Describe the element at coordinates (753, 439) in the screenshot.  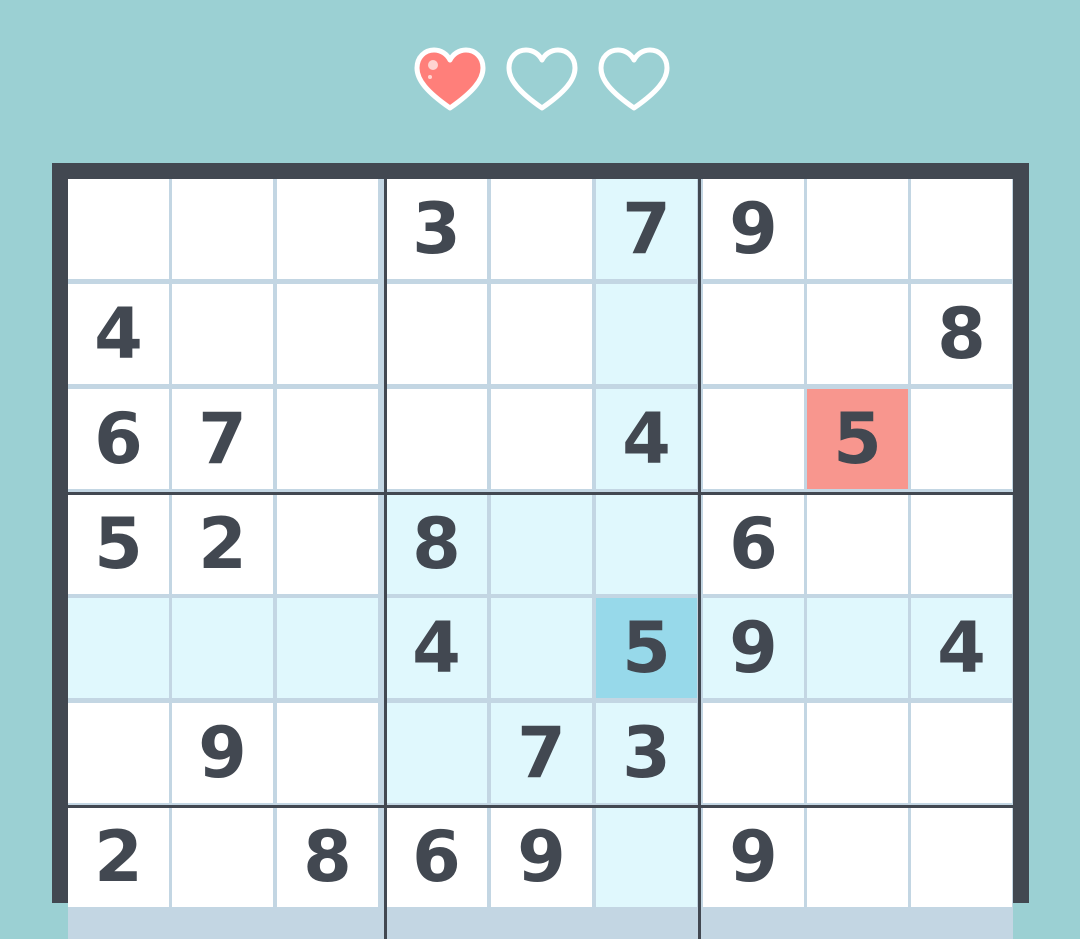
I see `sudoku-cell-r3c7` at that location.